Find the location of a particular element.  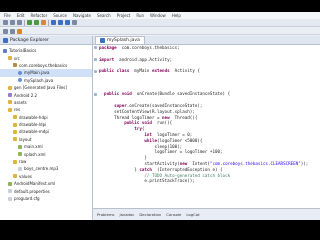

tree-item: splash.xml is located at coordinates (46, 153).